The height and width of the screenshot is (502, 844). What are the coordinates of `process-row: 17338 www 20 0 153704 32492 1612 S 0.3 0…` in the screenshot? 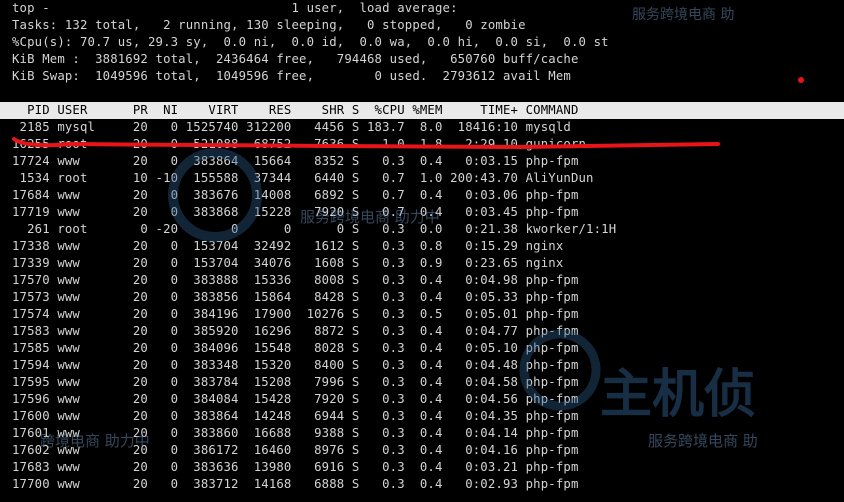 It's located at (287, 246).